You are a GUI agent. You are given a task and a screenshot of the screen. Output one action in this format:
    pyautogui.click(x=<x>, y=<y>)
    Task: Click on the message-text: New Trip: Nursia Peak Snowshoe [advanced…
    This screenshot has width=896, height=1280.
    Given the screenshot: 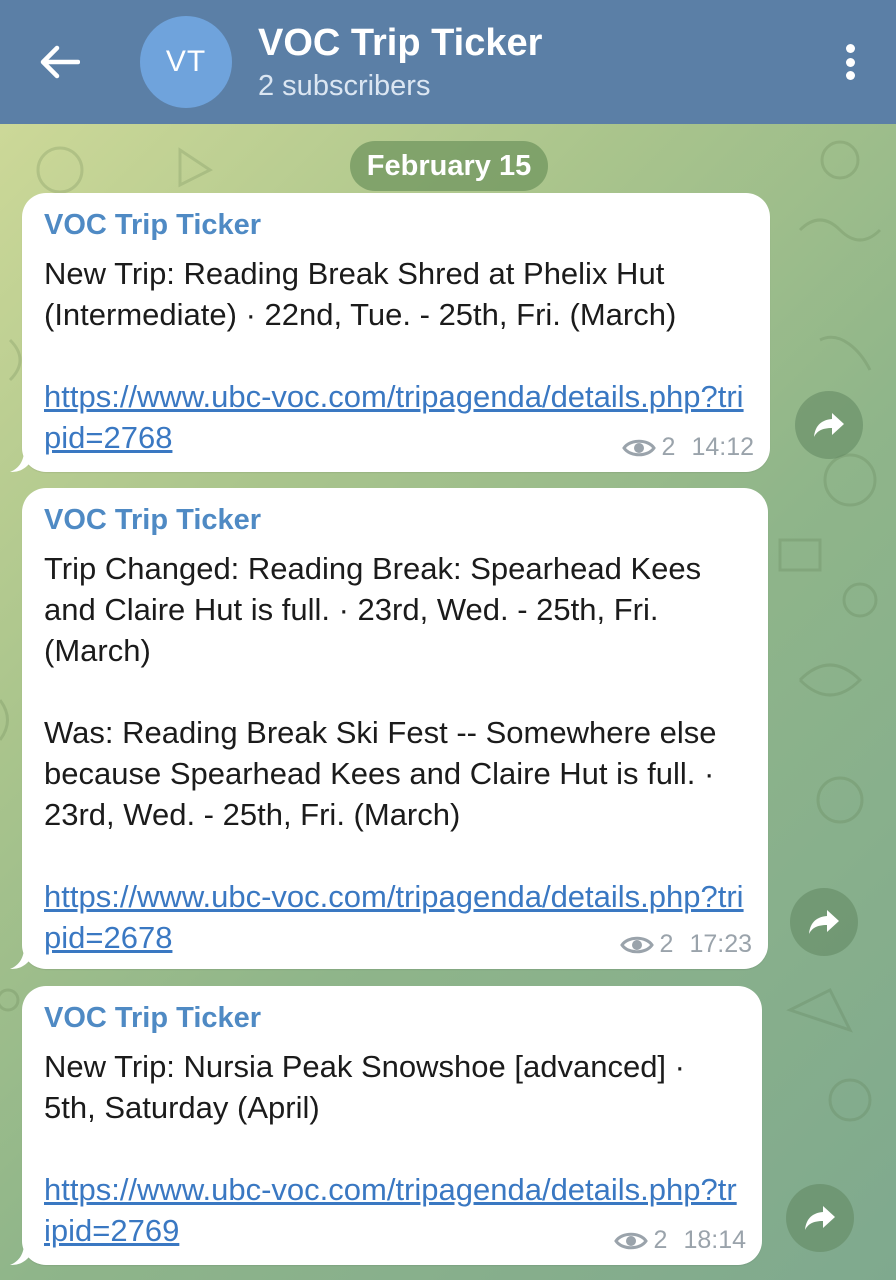 What is the action you would take?
    pyautogui.click(x=369, y=1087)
    